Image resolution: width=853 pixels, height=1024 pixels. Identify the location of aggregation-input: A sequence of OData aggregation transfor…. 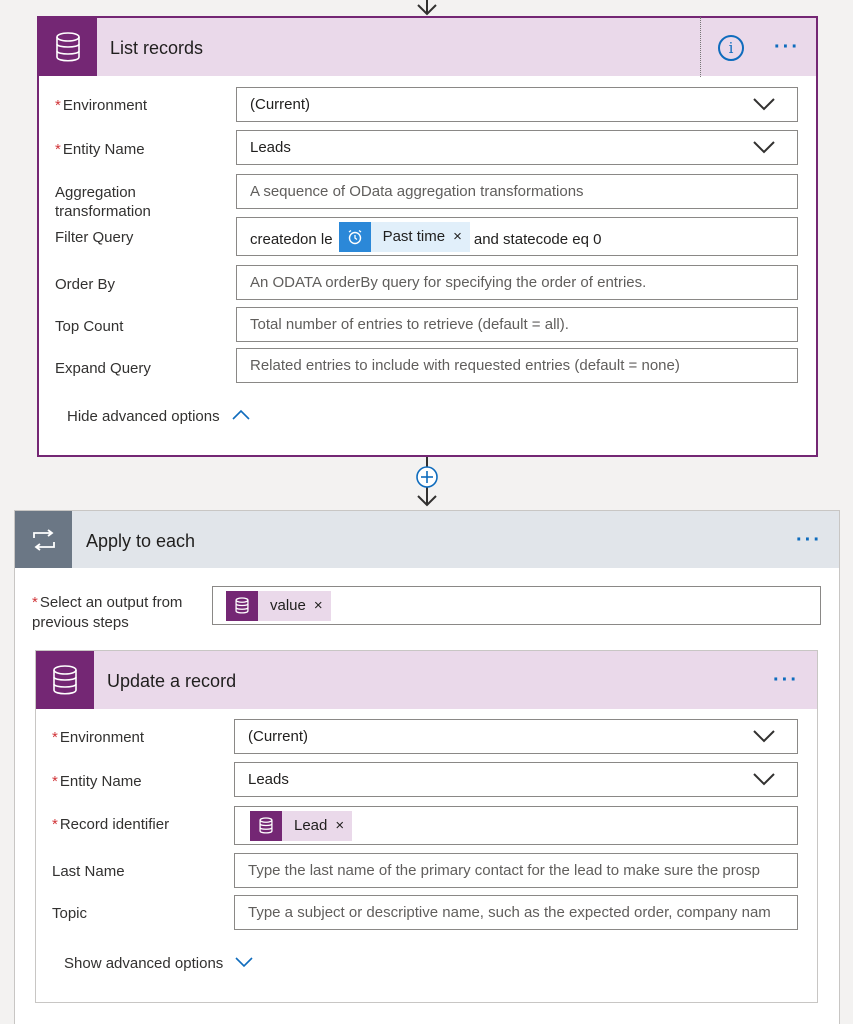
(517, 191).